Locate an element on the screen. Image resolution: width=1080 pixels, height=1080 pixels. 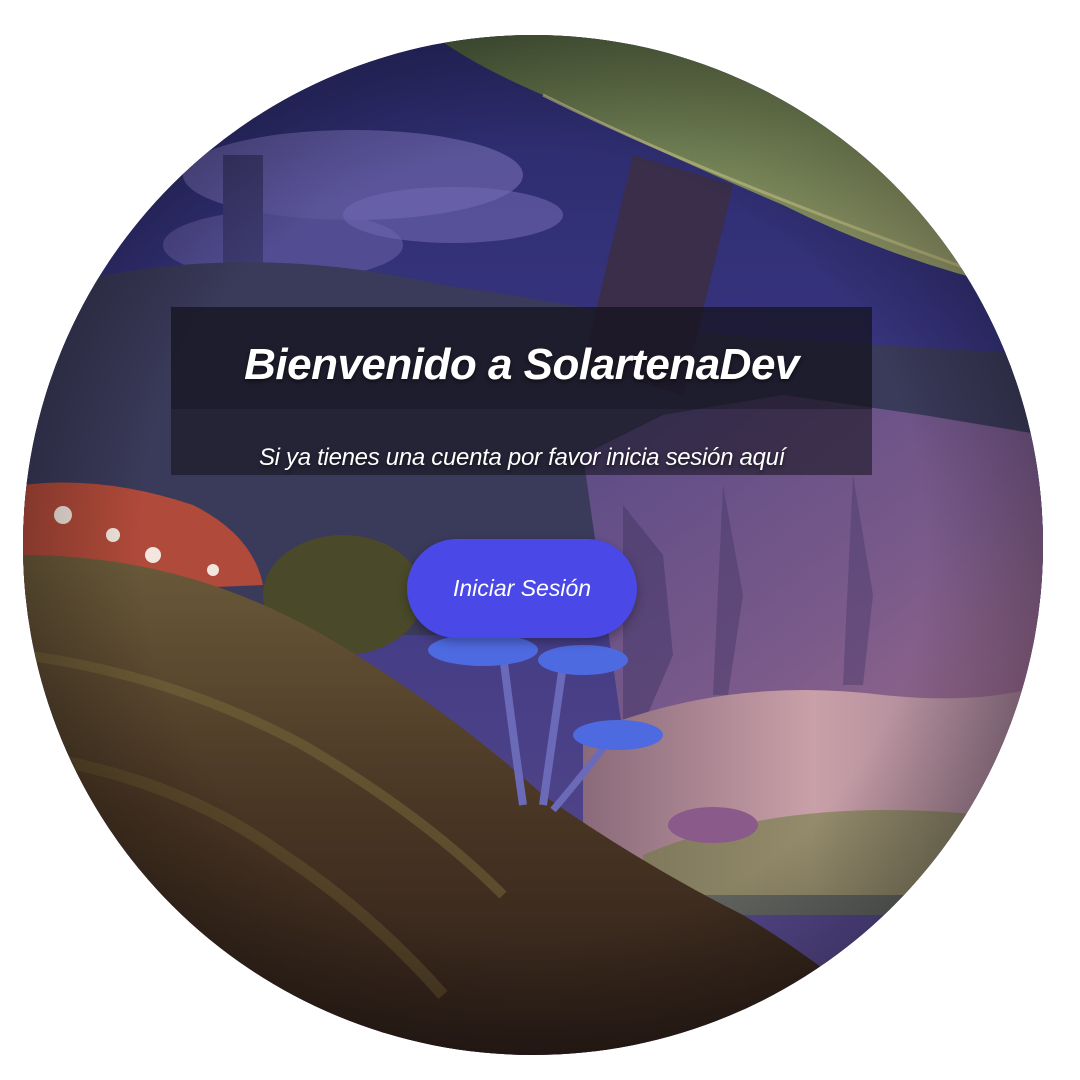
page-title: Bienvenido a SolartenaDev is located at coordinates (521, 364).